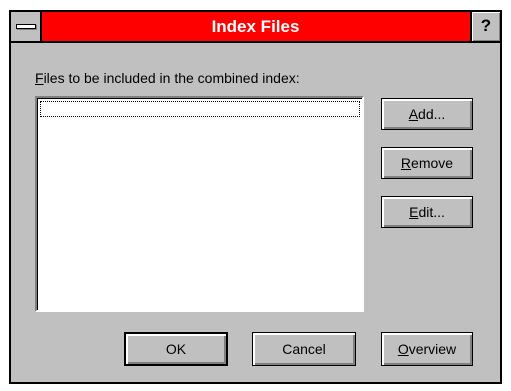  I want to click on ok-button: OK, so click(176, 349).